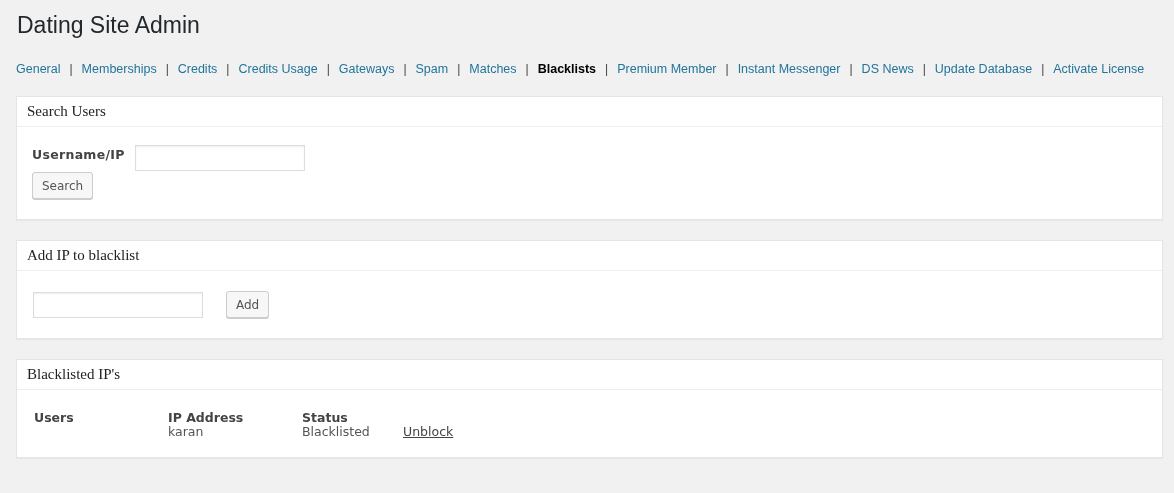  What do you see at coordinates (78, 154) in the screenshot?
I see `field-label: Username/IP` at bounding box center [78, 154].